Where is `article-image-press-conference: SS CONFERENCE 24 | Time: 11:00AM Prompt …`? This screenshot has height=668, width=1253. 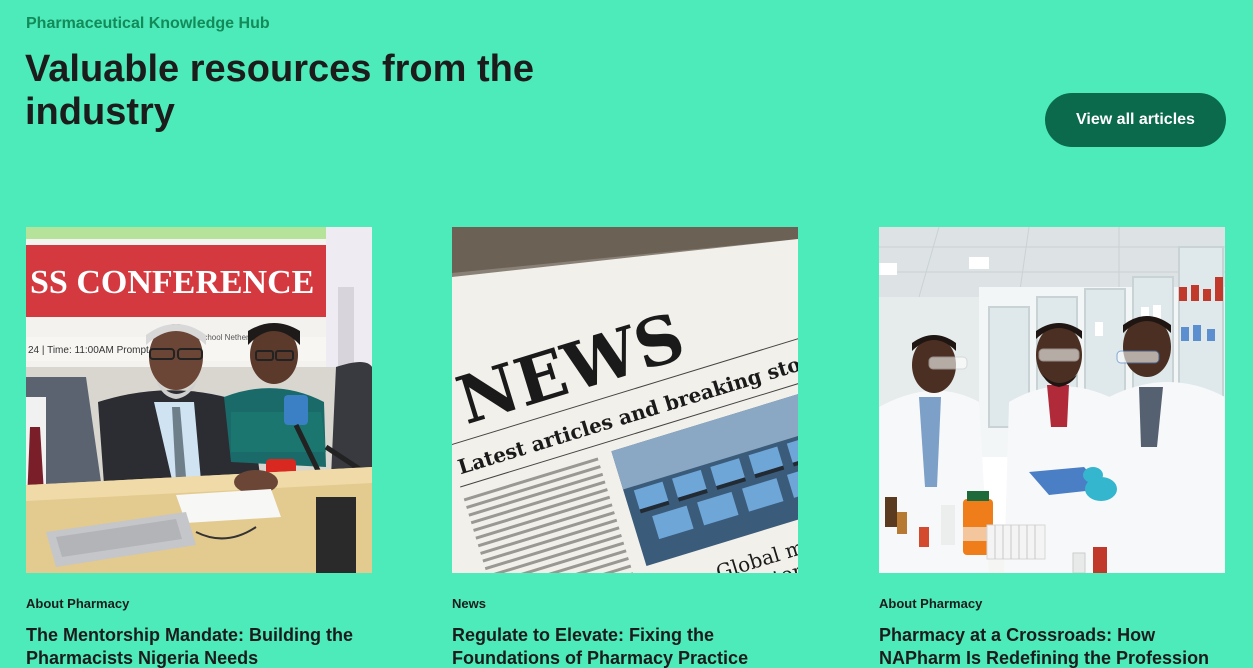
article-image-press-conference: SS CONFERENCE 24 | Time: 11:00AM Prompt … is located at coordinates (199, 400).